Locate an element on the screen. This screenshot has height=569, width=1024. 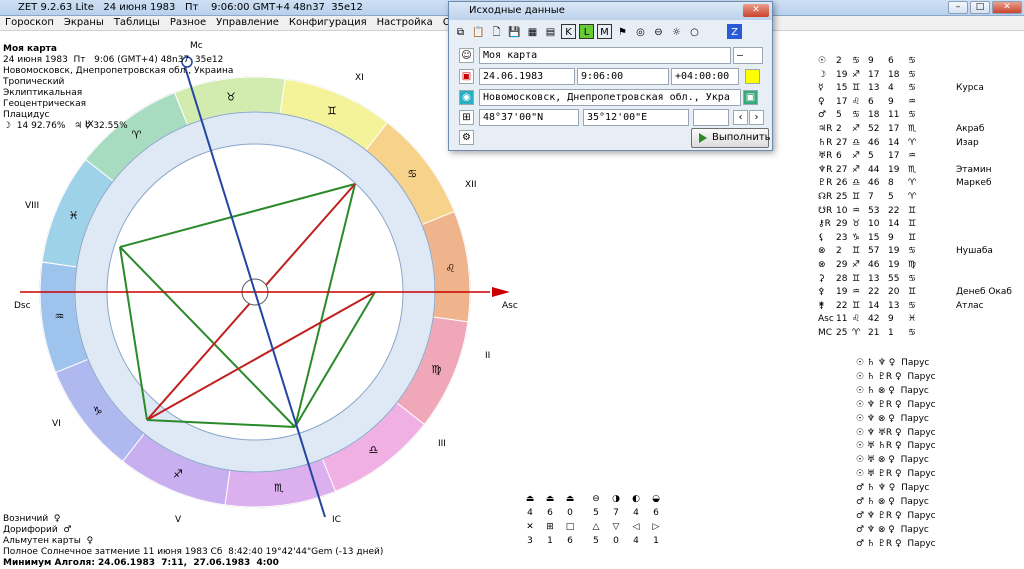
aspect-row: ☉ ♄ ♆ ♀ Парус is located at coordinates (893, 363).